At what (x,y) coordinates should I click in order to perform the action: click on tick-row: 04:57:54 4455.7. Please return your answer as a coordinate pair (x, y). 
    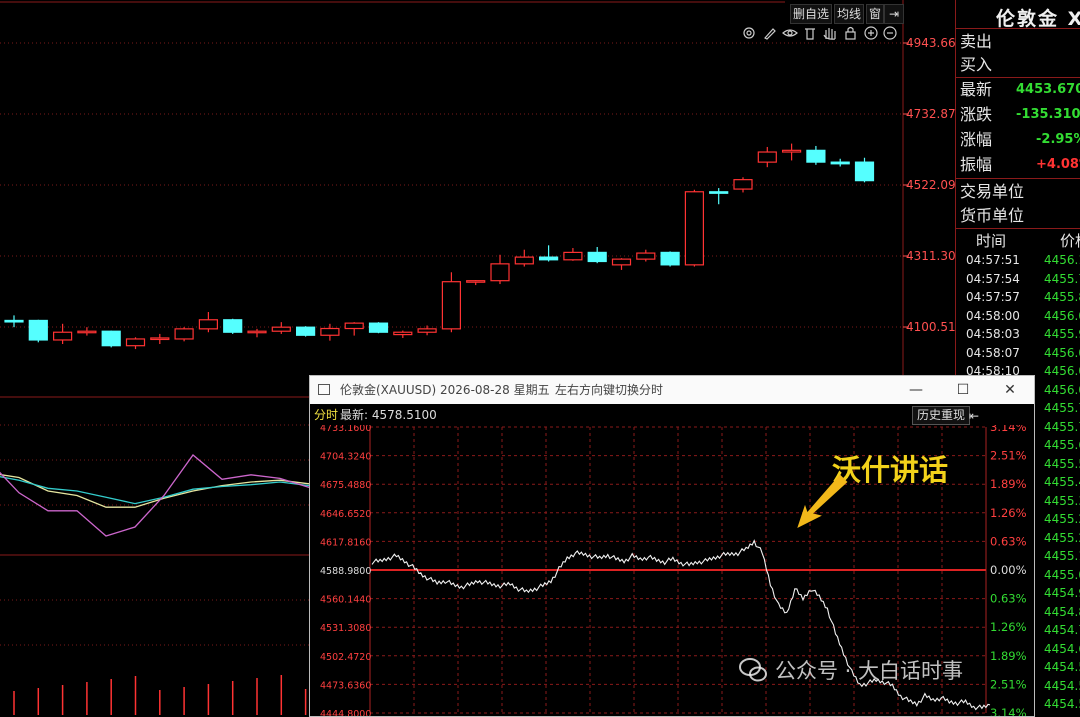
    Looking at the image, I should click on (1023, 279).